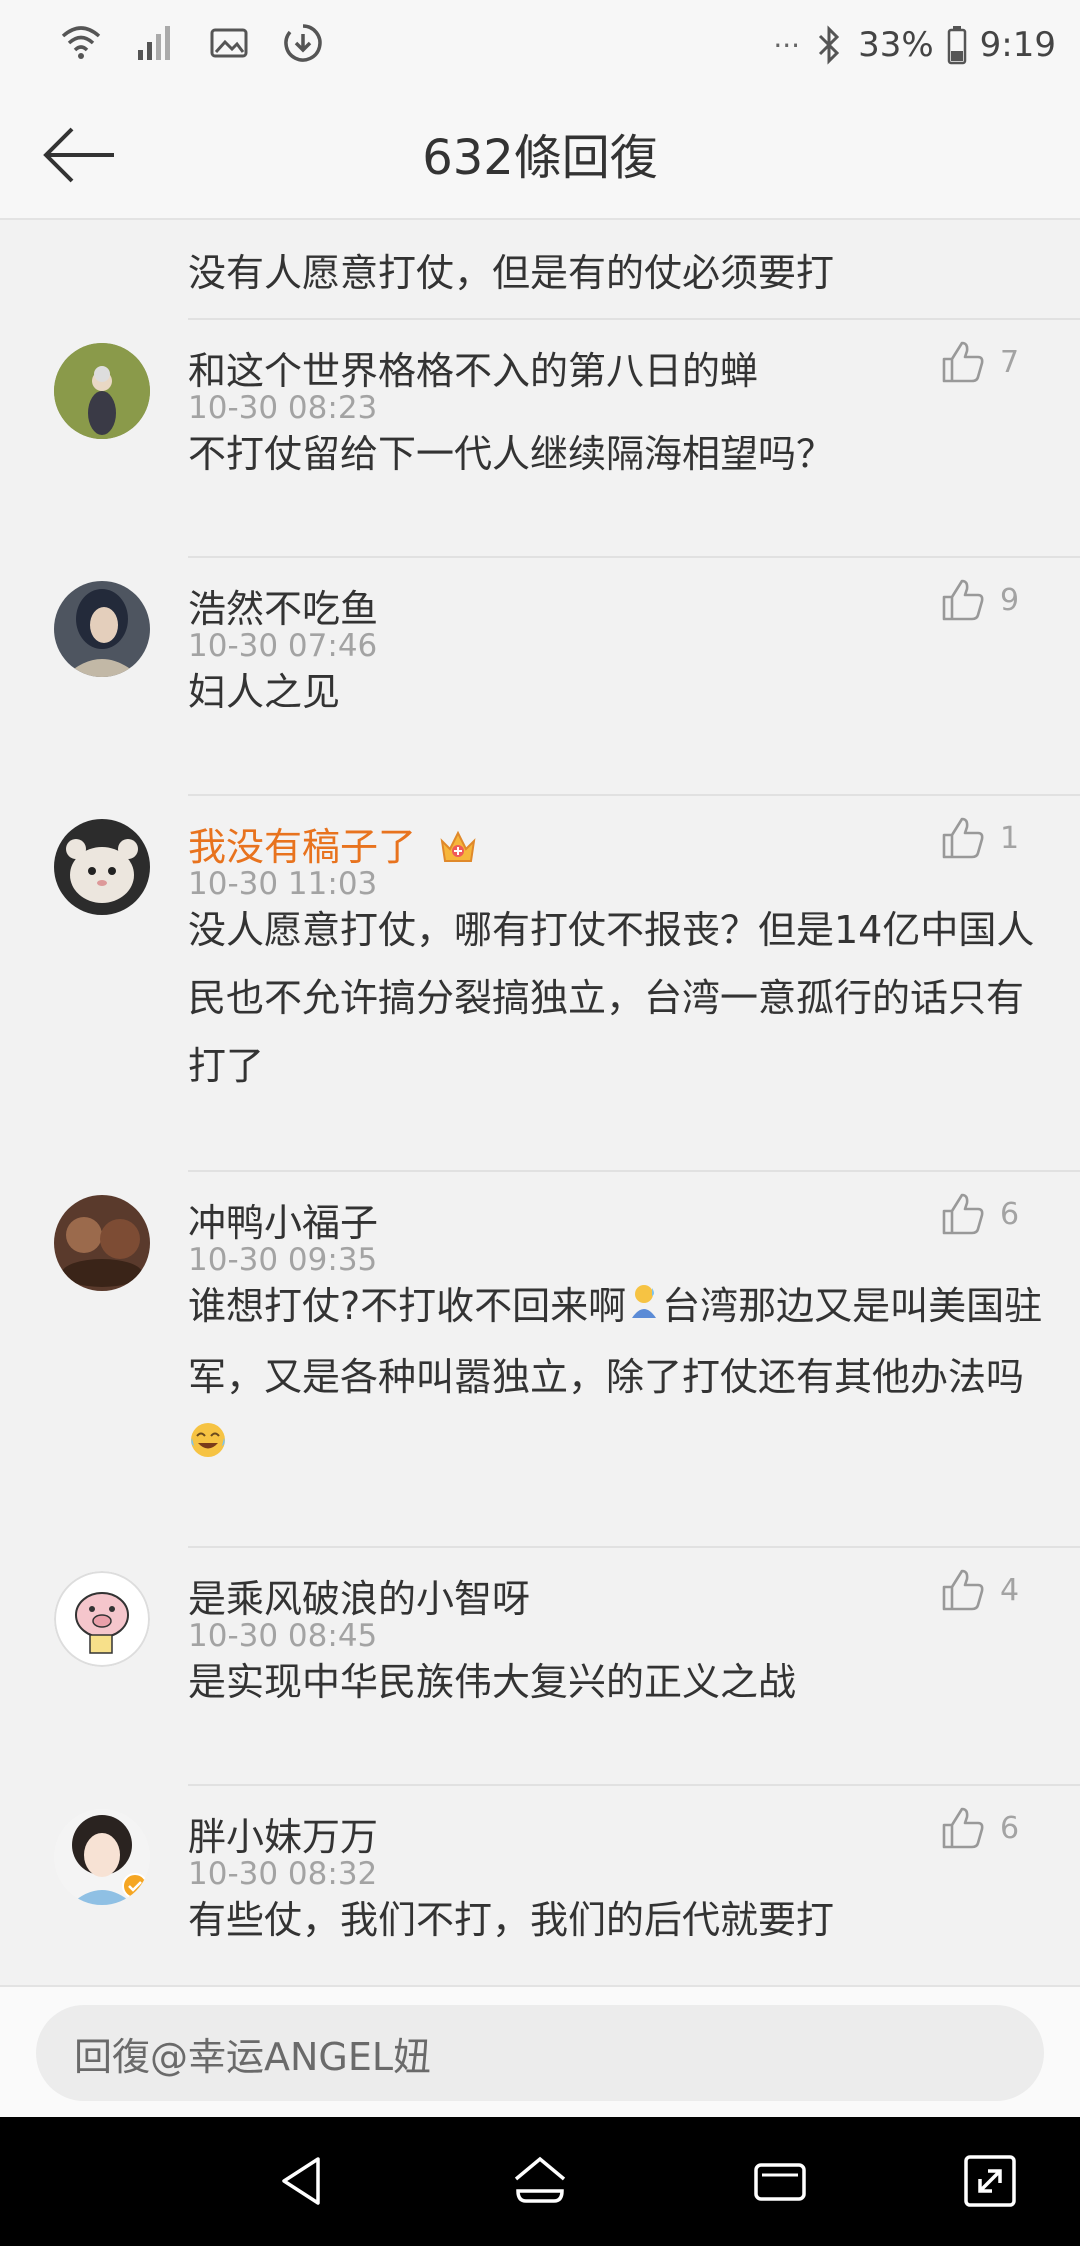  I want to click on verified-badge-icon, so click(135, 1888).